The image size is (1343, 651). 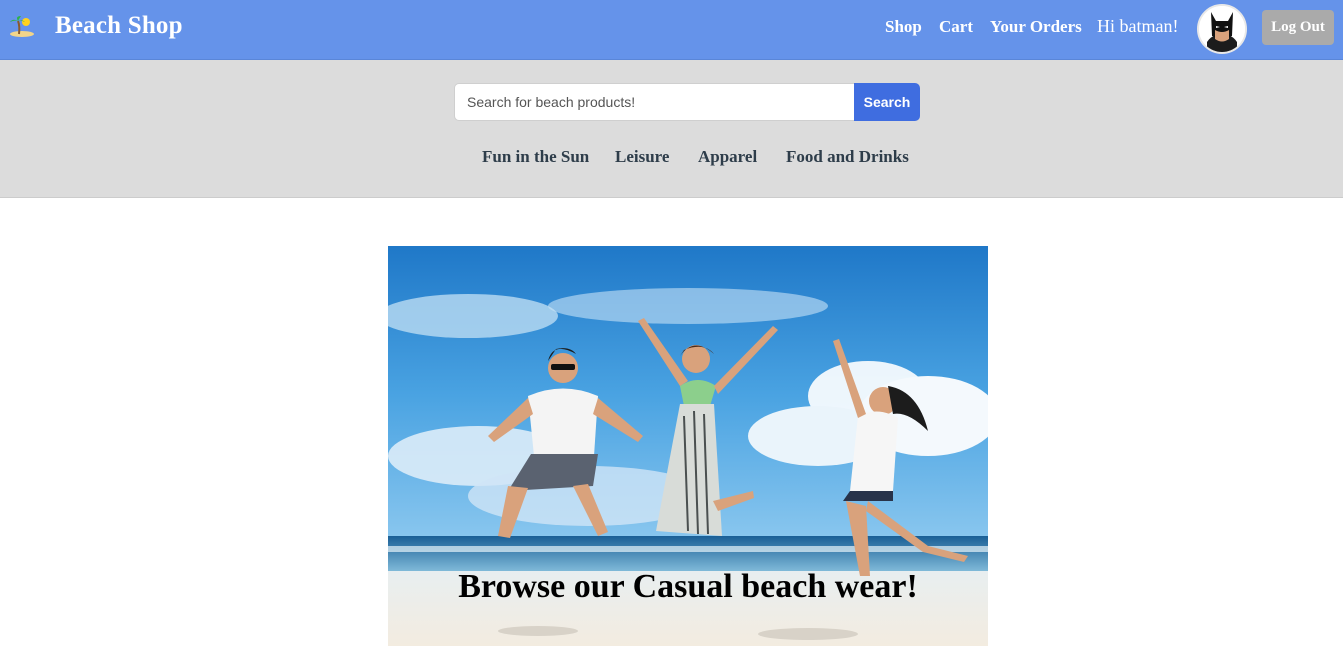 I want to click on category-leisure: Leisure, so click(x=642, y=157).